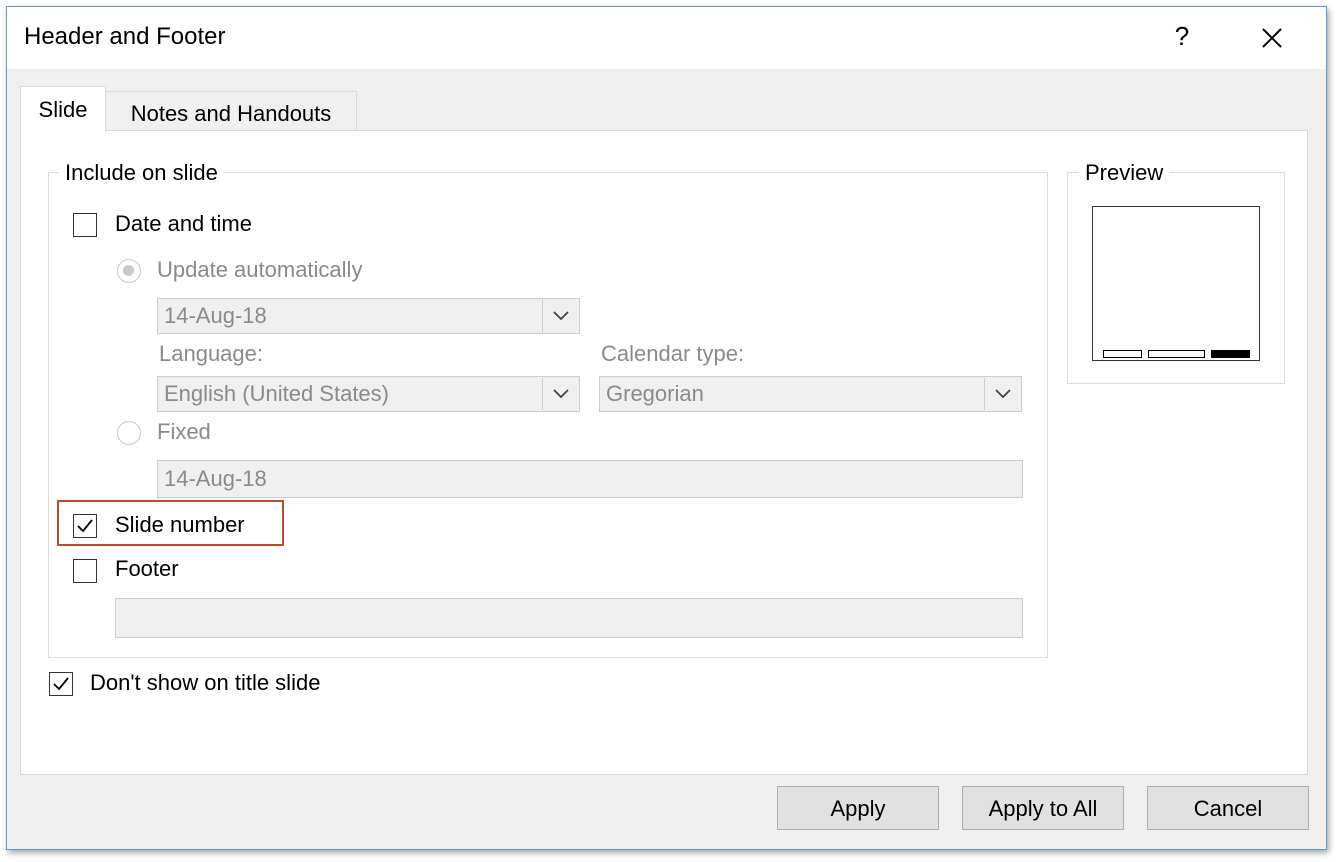  Describe the element at coordinates (1176, 283) in the screenshot. I see `slide-preview` at that location.